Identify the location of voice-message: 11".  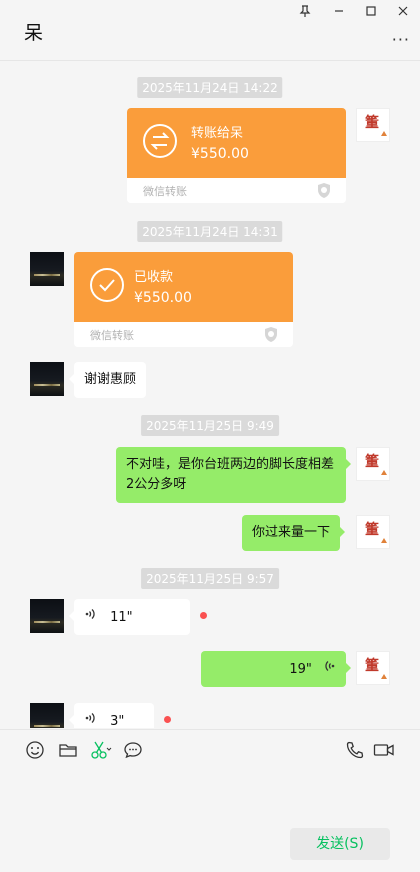
(129, 617).